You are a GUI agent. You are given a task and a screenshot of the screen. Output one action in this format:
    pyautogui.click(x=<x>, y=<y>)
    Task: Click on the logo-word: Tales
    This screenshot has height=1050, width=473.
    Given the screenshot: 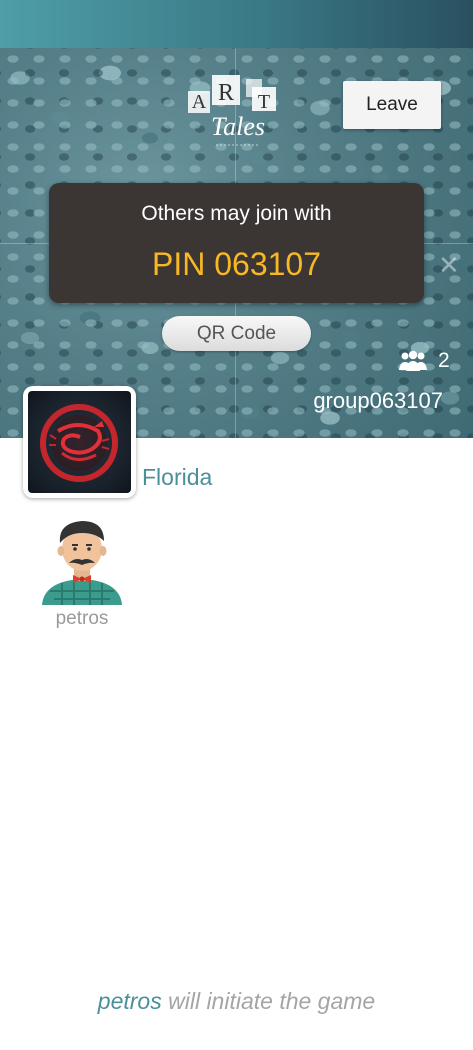 What is the action you would take?
    pyautogui.click(x=238, y=126)
    